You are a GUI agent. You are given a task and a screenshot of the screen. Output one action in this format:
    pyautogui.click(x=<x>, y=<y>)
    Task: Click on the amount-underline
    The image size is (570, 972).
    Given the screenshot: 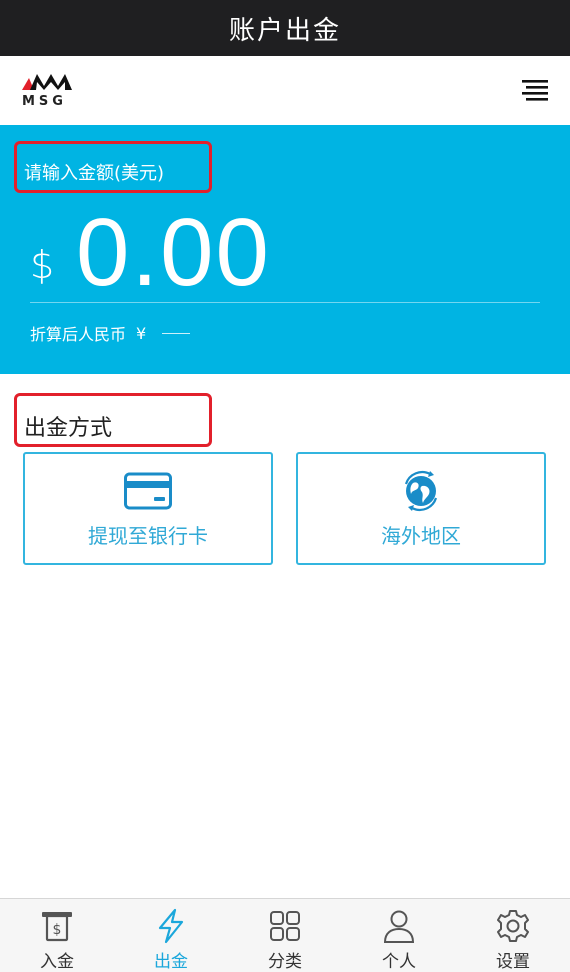 What is the action you would take?
    pyautogui.click(x=285, y=302)
    